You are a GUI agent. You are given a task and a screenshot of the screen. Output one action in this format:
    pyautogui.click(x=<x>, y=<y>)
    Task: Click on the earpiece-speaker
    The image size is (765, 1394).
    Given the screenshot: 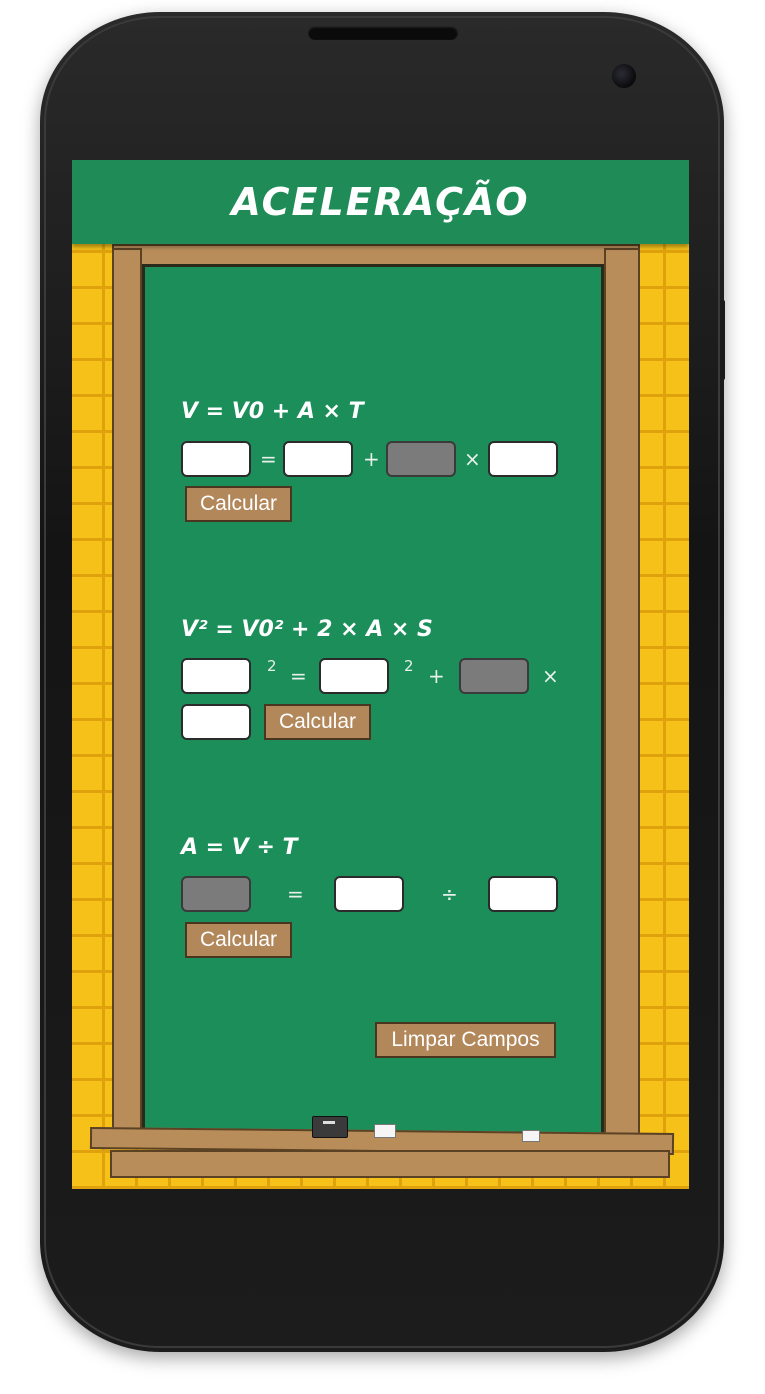 What is the action you would take?
    pyautogui.click(x=383, y=33)
    